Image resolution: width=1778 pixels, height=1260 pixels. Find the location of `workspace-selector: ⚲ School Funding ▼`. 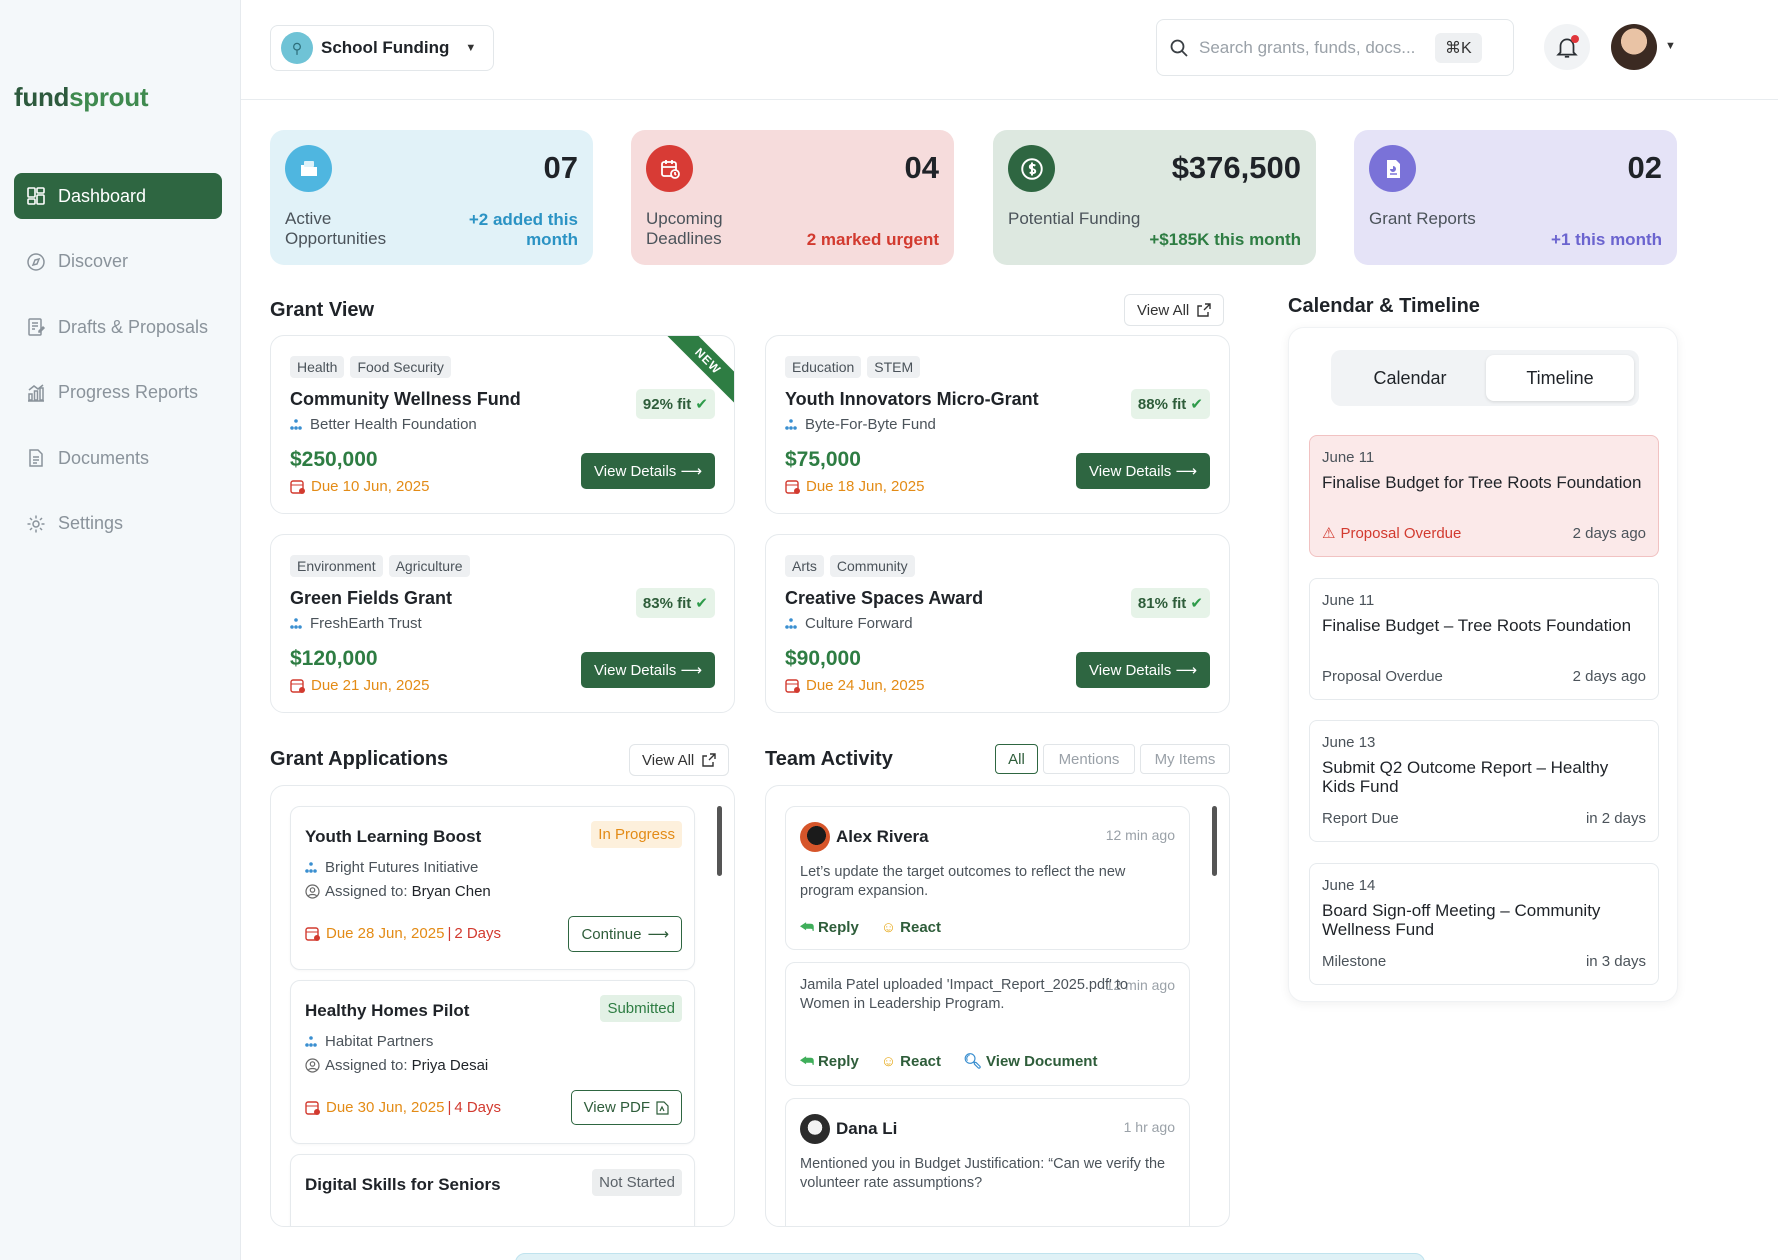

workspace-selector: ⚲ School Funding ▼ is located at coordinates (382, 48).